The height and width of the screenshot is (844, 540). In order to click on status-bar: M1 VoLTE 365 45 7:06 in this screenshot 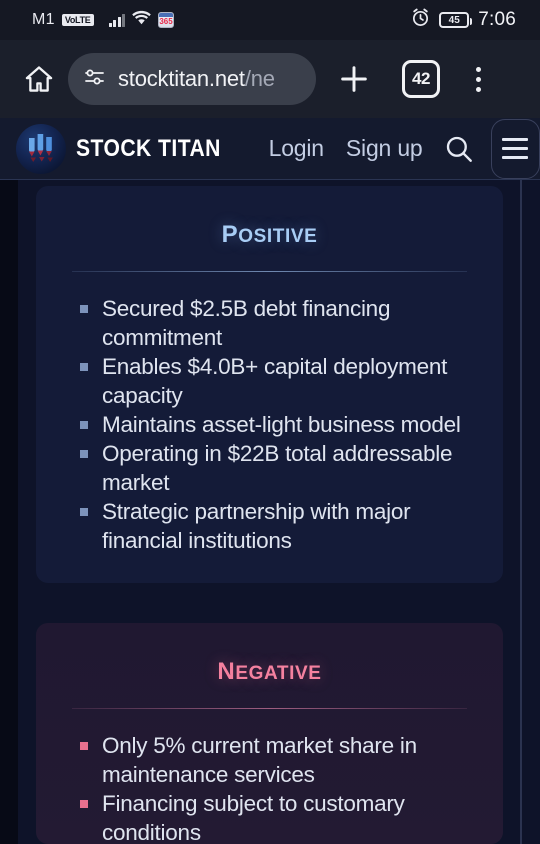, I will do `click(270, 20)`.